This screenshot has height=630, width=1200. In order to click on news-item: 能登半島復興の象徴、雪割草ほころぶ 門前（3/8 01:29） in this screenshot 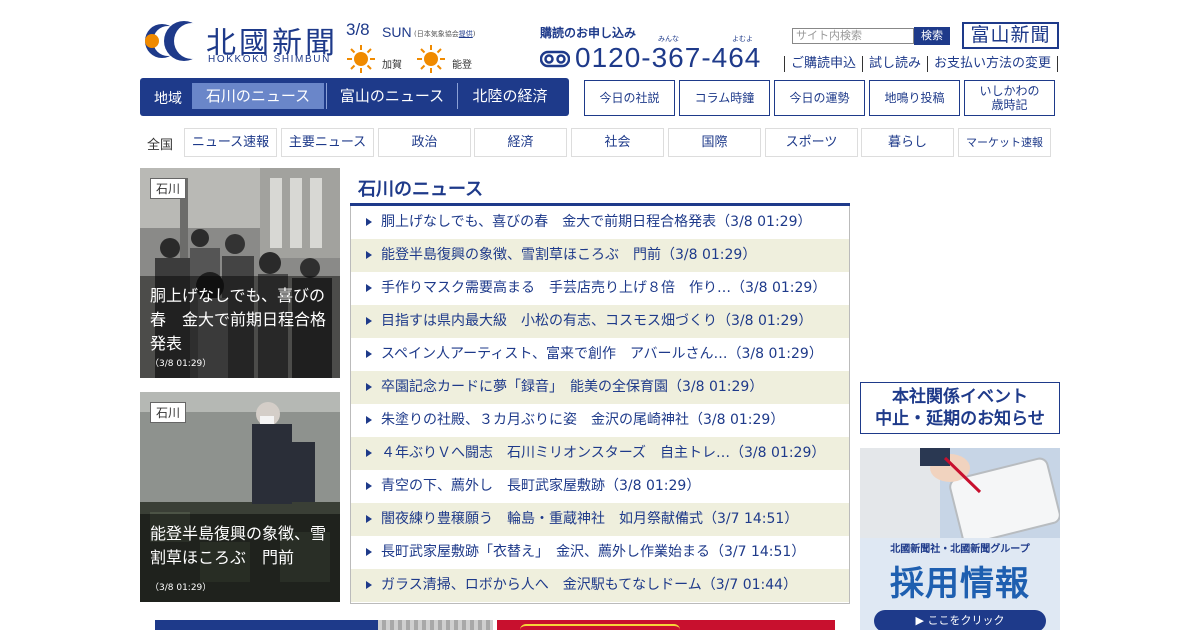, I will do `click(600, 255)`.